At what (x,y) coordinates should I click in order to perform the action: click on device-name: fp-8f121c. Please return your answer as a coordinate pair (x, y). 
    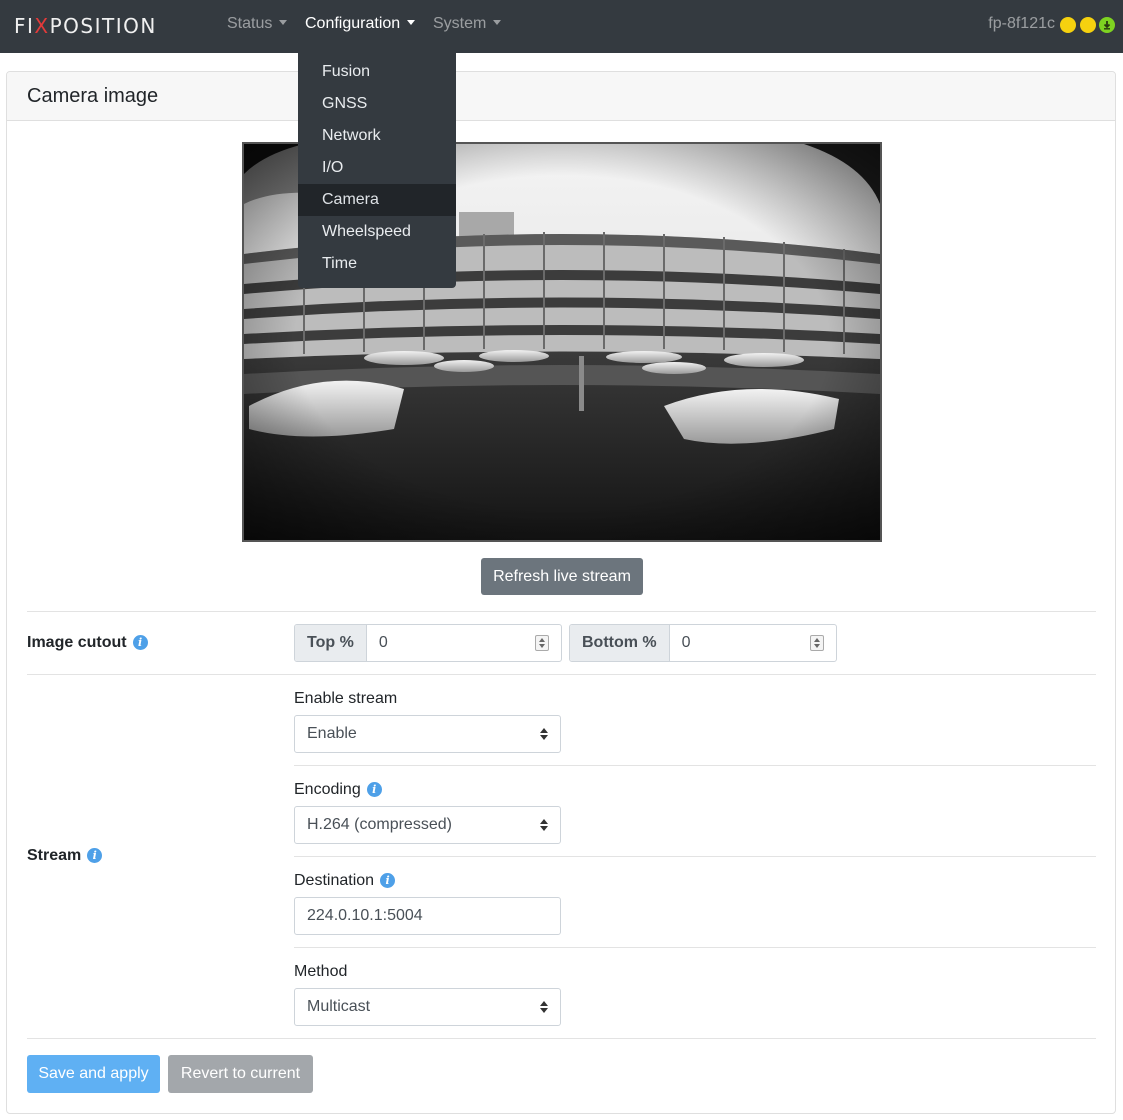
    Looking at the image, I should click on (1021, 23).